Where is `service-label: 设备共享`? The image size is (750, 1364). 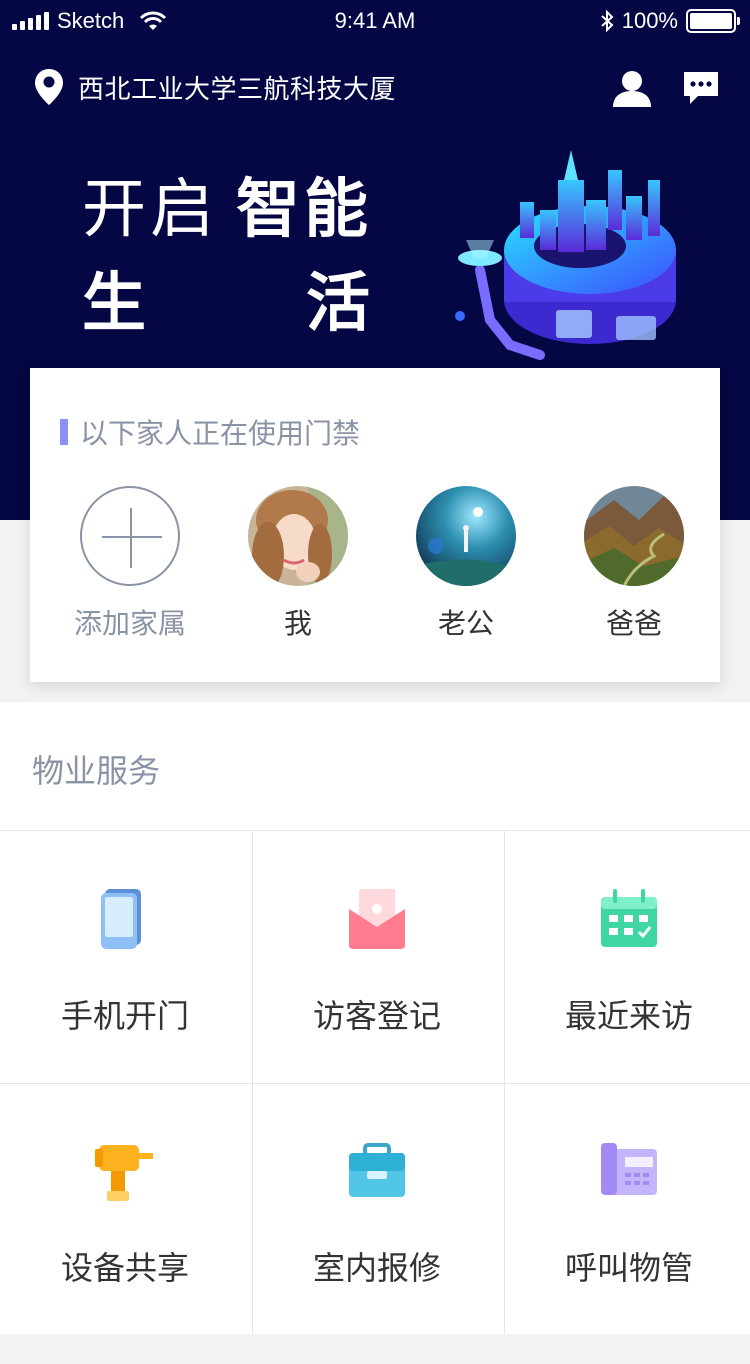
service-label: 设备共享 is located at coordinates (124, 1268).